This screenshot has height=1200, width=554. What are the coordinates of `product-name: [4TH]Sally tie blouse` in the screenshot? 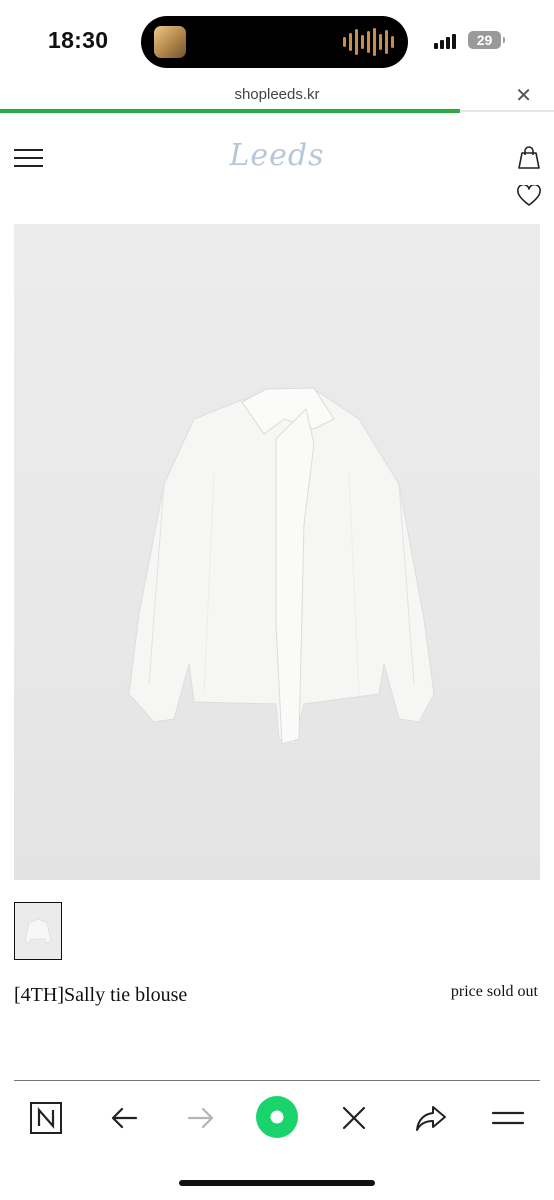 It's located at (101, 995).